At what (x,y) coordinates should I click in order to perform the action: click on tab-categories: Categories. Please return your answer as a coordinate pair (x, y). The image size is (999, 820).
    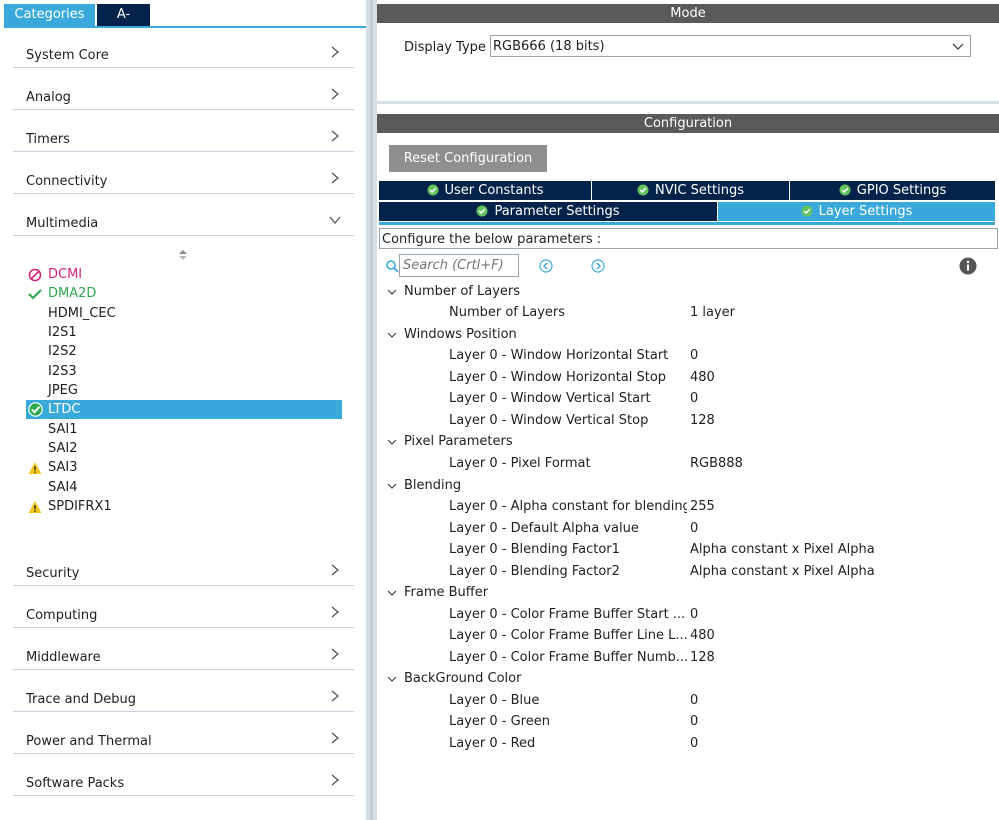
    Looking at the image, I should click on (49, 15).